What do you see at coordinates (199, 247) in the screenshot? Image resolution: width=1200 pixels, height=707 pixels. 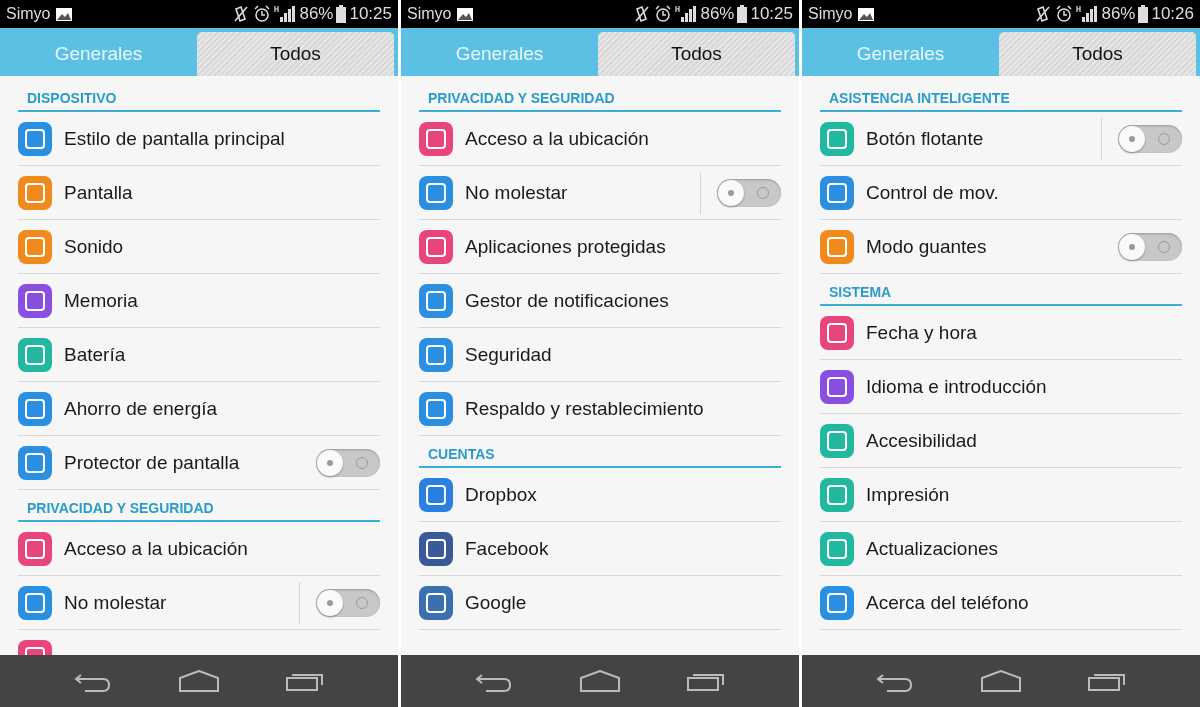 I see `settings-row: Sonido` at bounding box center [199, 247].